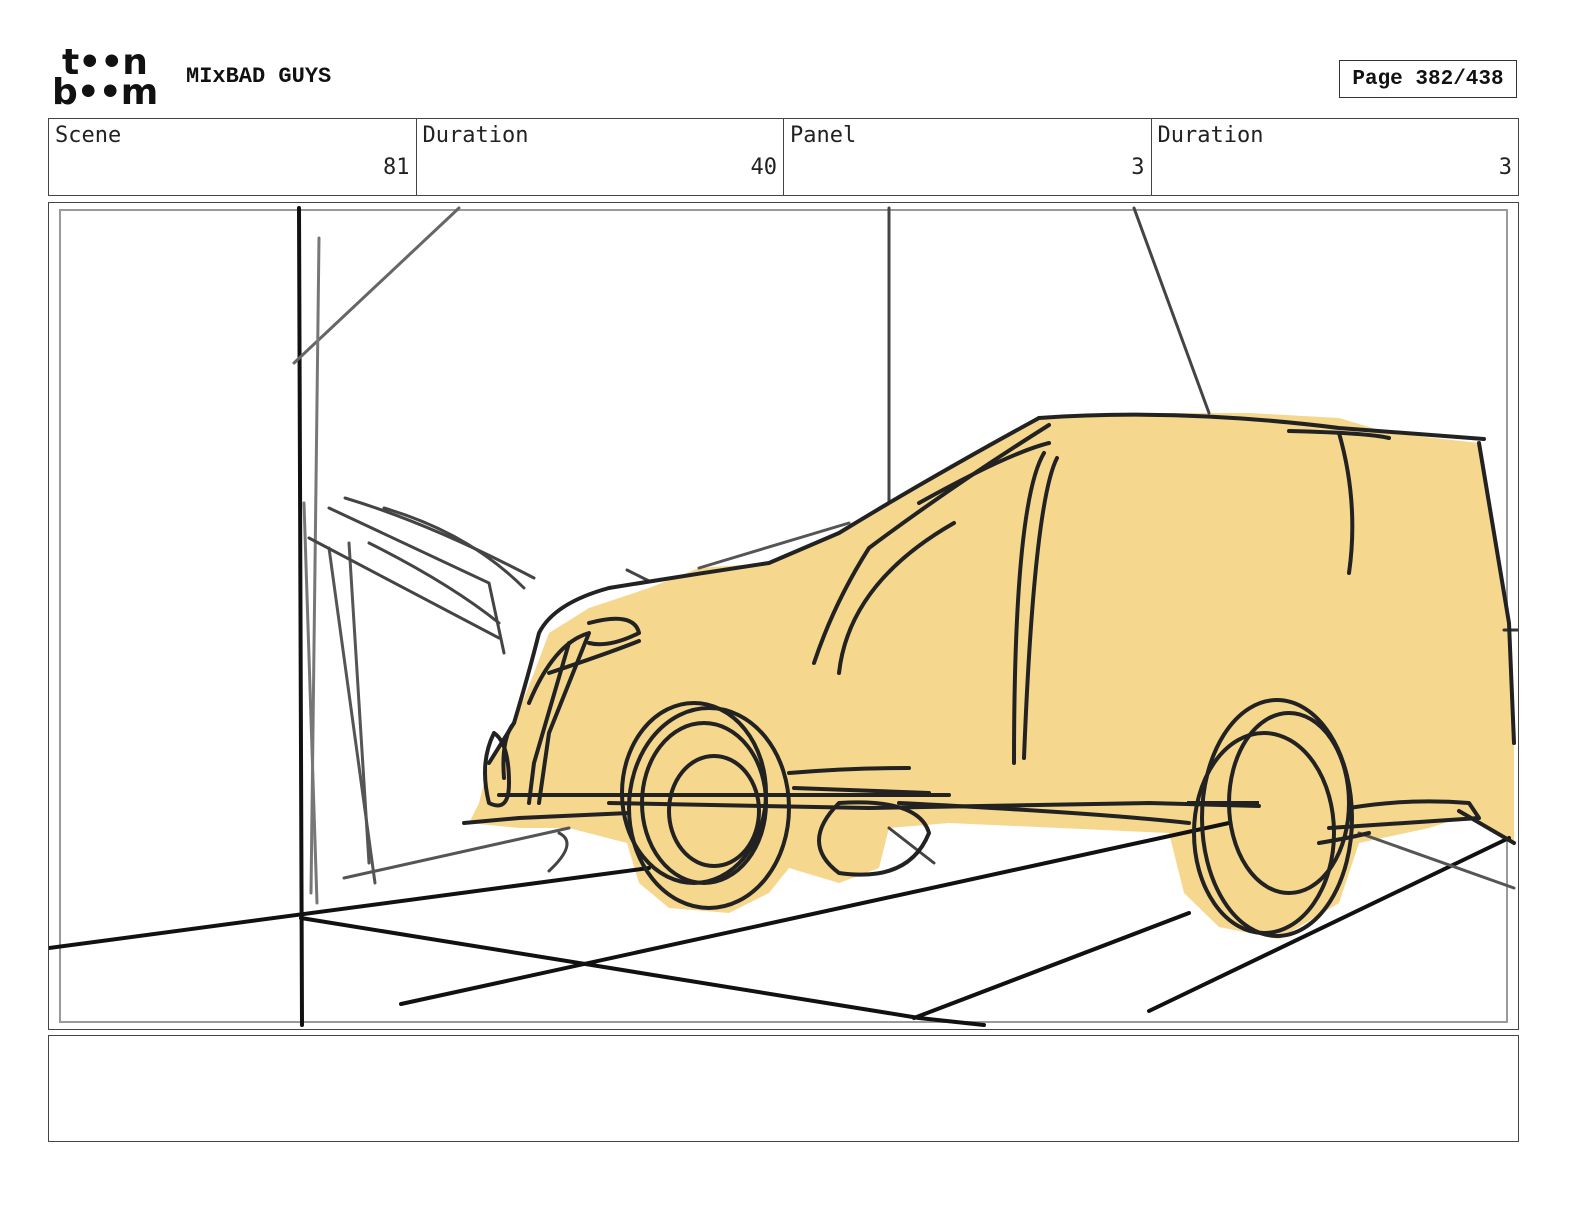 The width and height of the screenshot is (1584, 1224). I want to click on panel-duration-value: 3, so click(1505, 167).